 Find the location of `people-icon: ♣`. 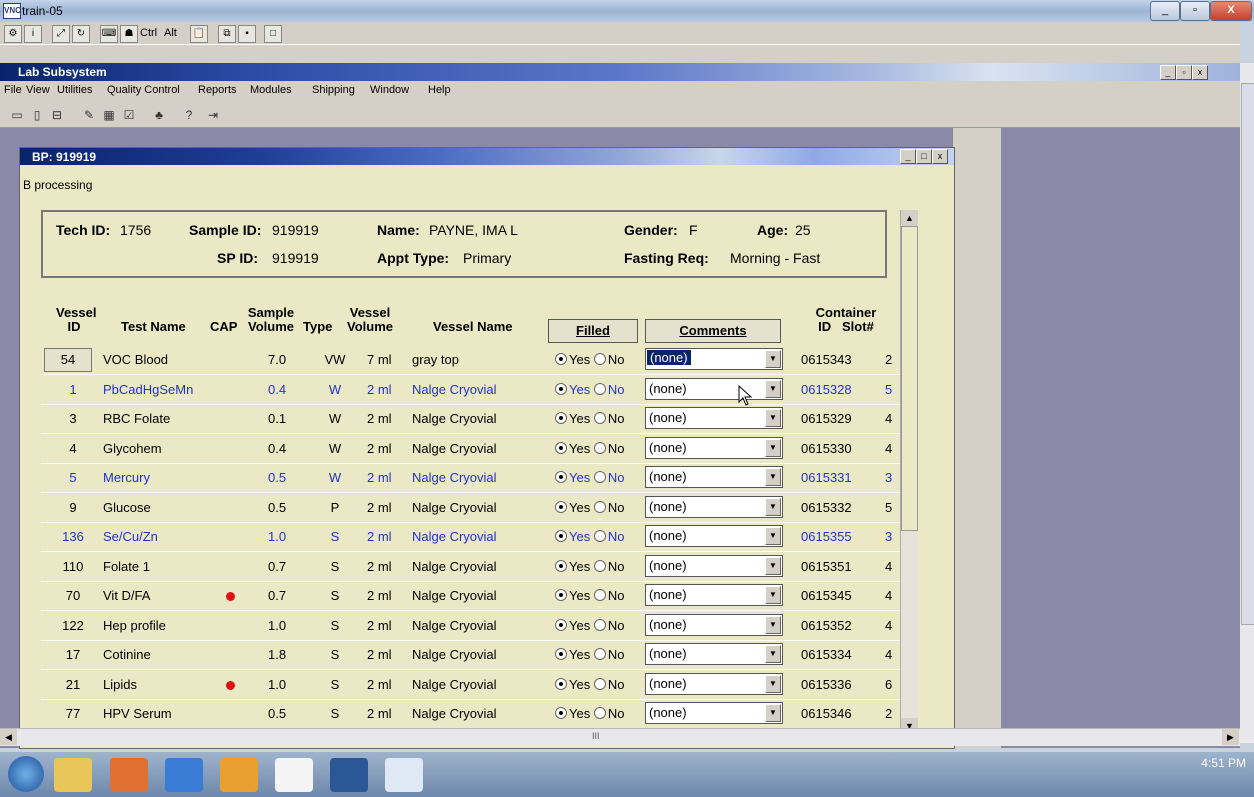

people-icon: ♣ is located at coordinates (159, 115).